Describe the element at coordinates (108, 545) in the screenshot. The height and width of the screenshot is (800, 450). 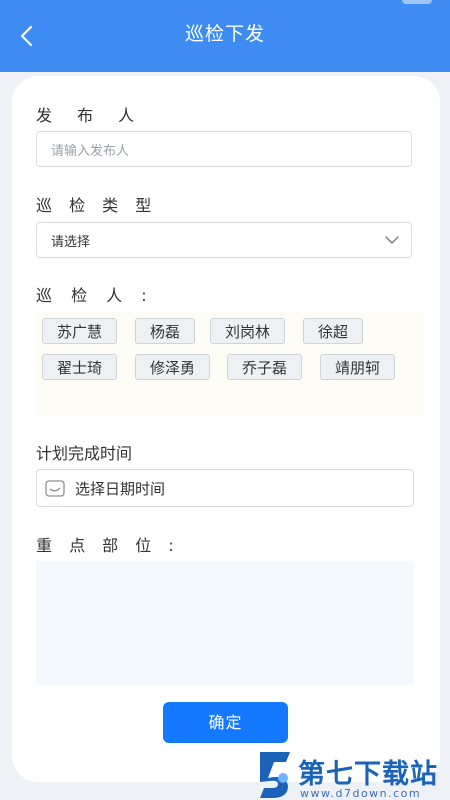
I see `key-area-label: 重 点 部 位 :` at that location.